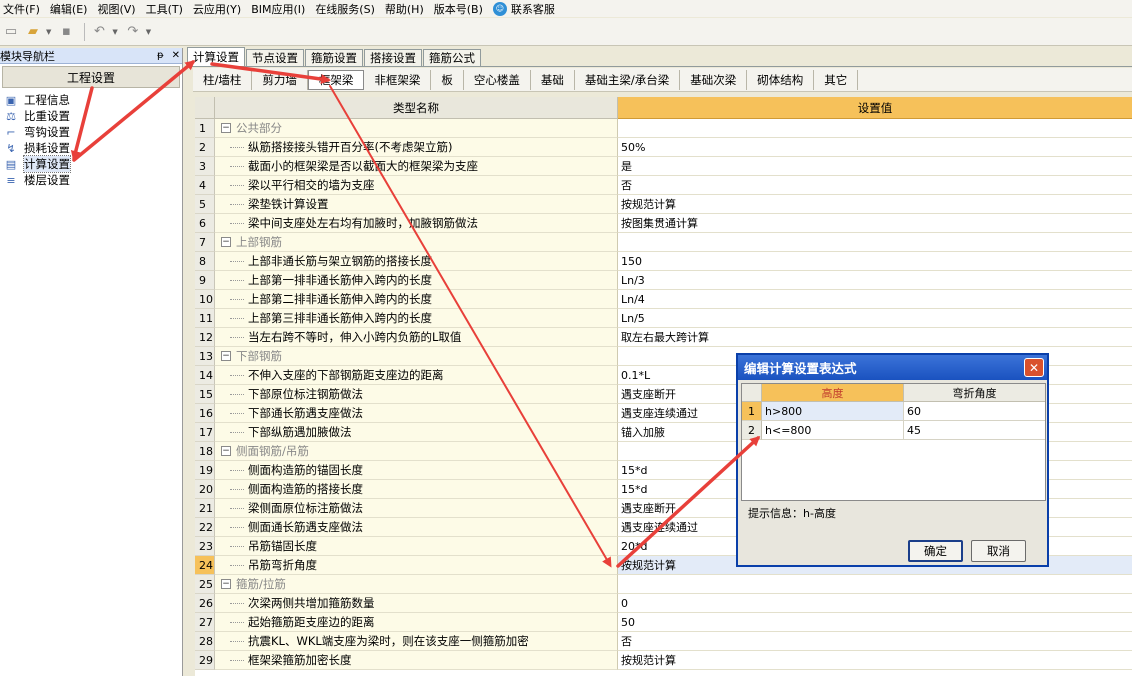 This screenshot has height=676, width=1132. Describe the element at coordinates (974, 411) in the screenshot. I see `dialog-angle-cell: 60` at that location.